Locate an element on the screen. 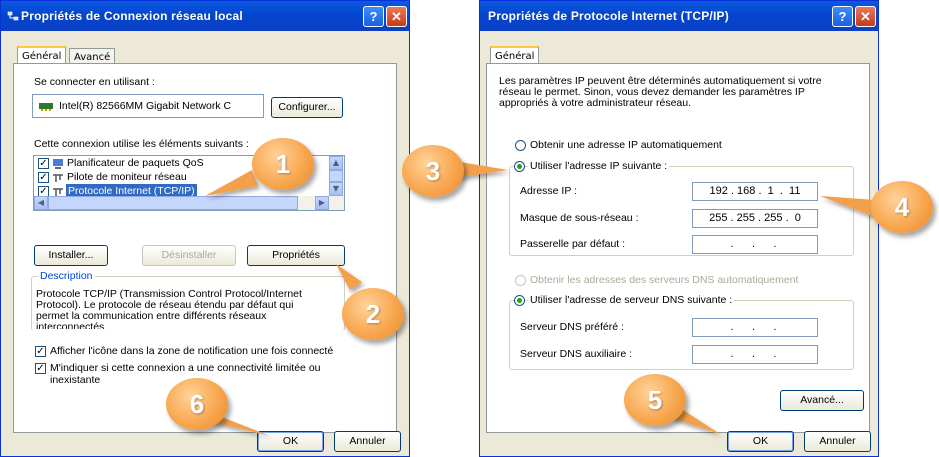 The height and width of the screenshot is (457, 939). callout-6: 6 is located at coordinates (197, 404).